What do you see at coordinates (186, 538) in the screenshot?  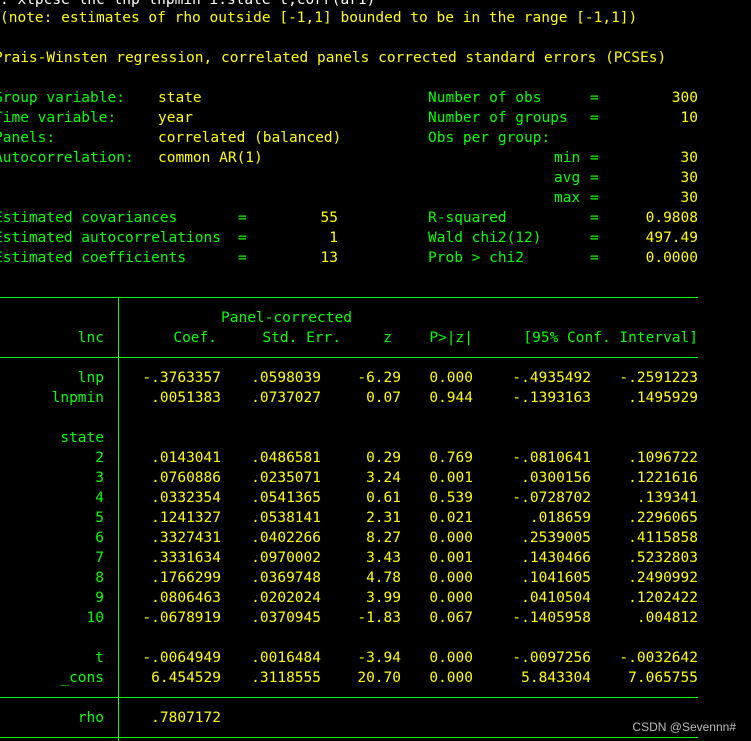 I see `coef-cell: .3327431` at bounding box center [186, 538].